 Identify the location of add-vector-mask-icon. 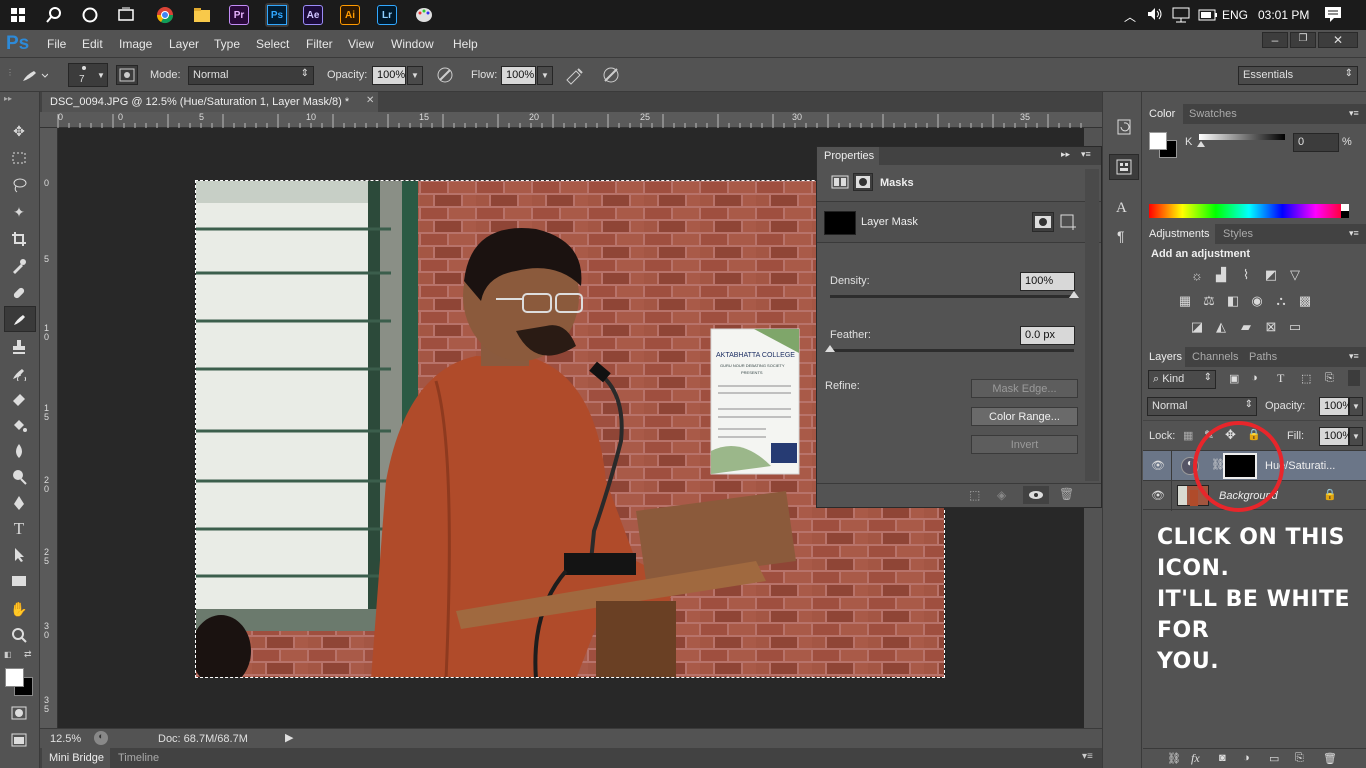
(1068, 223).